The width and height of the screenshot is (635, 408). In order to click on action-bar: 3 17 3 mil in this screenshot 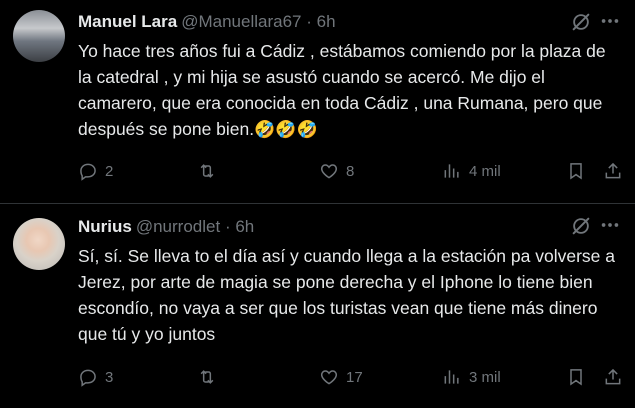, I will do `click(350, 377)`.